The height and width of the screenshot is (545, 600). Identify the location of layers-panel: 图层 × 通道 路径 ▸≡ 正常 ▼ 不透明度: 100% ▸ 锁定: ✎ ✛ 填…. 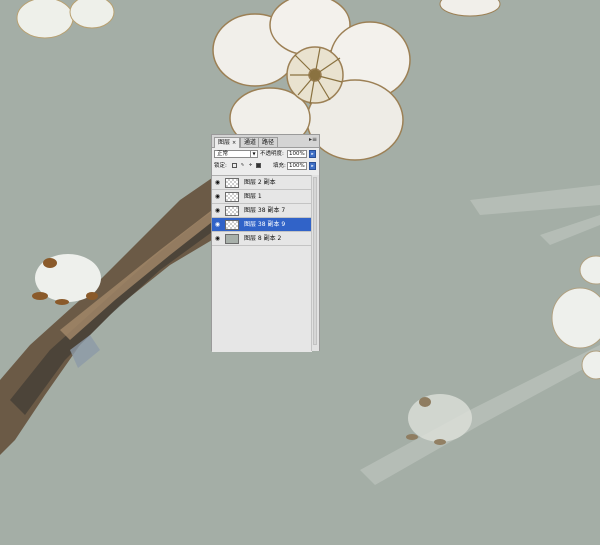
(265, 243).